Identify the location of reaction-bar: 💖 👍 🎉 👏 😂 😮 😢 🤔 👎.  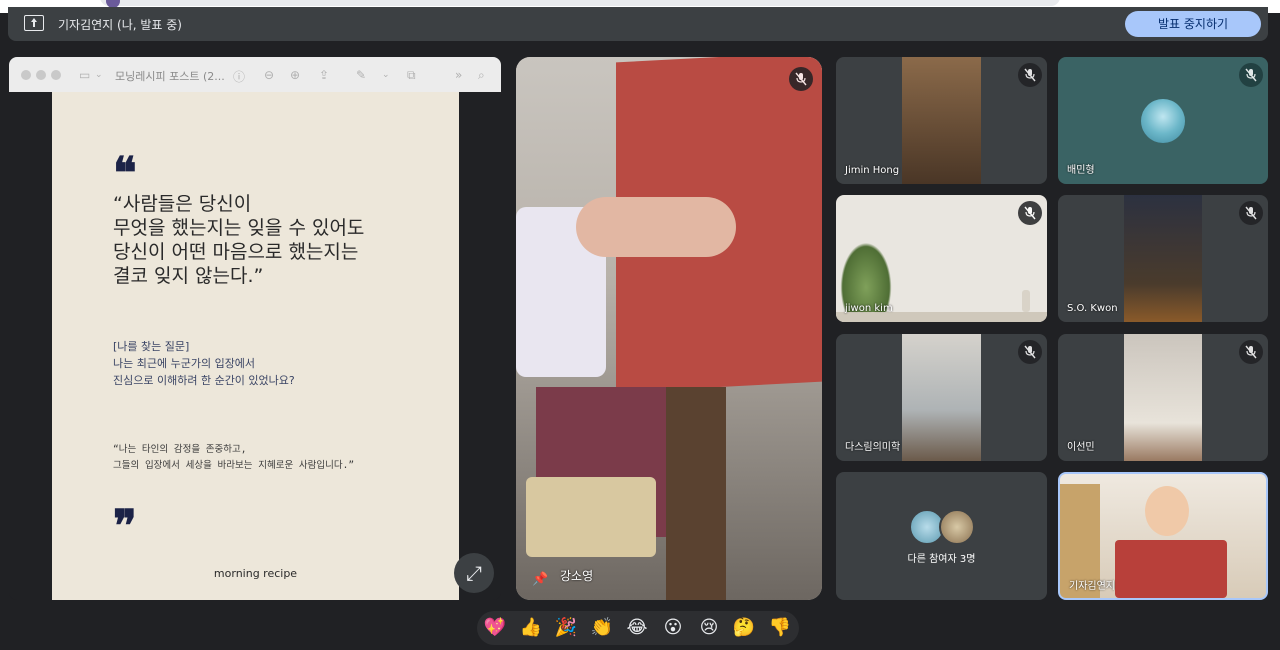
(638, 628).